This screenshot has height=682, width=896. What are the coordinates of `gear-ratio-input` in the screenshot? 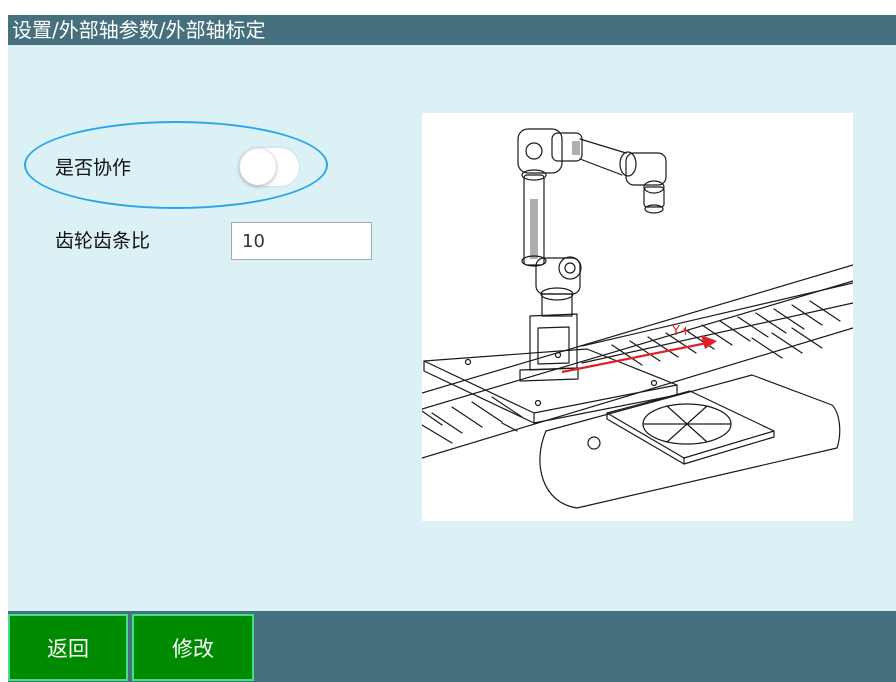 It's located at (301, 241).